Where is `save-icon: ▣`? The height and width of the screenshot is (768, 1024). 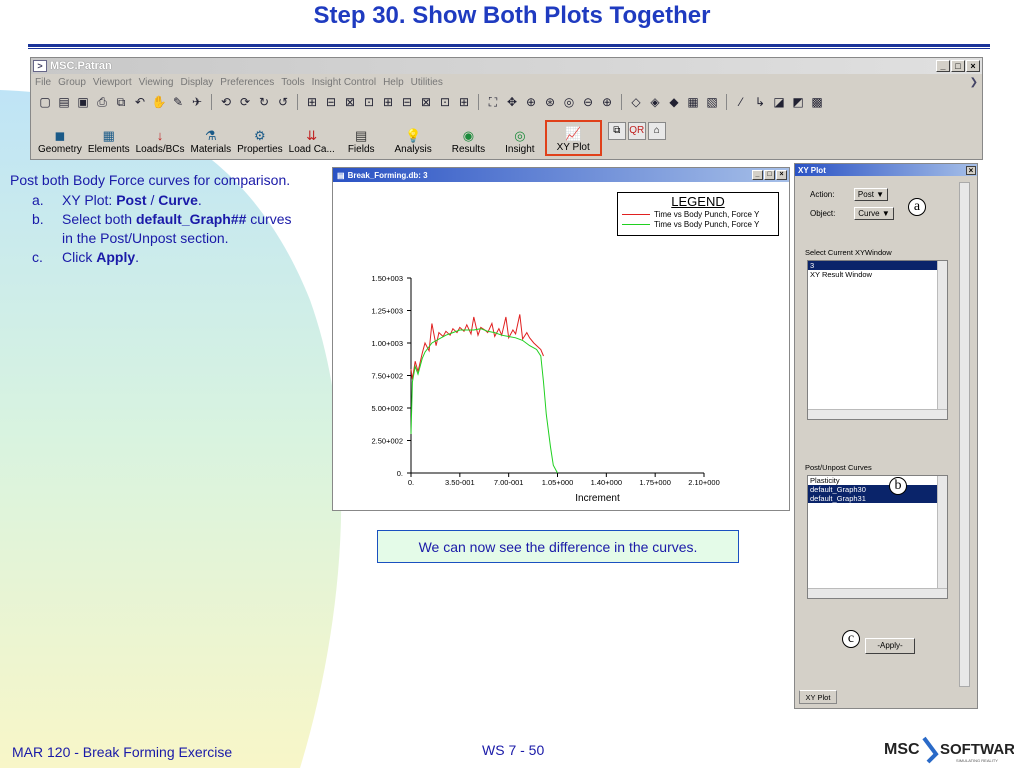
save-icon: ▣ is located at coordinates (83, 102).